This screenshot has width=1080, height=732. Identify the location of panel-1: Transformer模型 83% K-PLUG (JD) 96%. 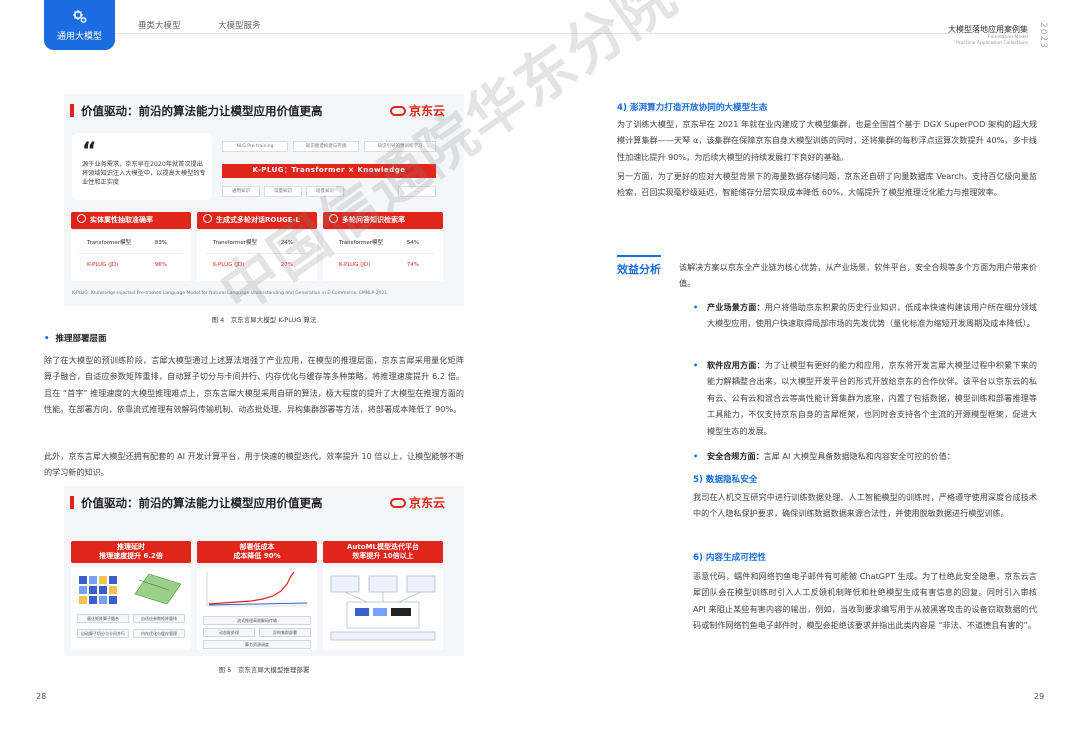
(131, 256).